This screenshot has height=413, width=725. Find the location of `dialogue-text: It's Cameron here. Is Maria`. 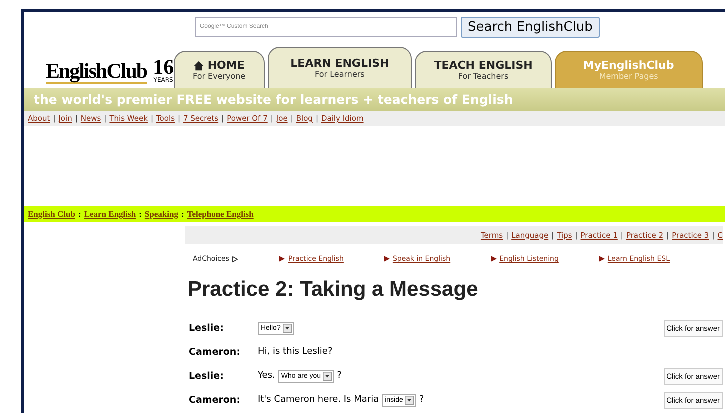

dialogue-text: It's Cameron here. Is Maria is located at coordinates (319, 400).